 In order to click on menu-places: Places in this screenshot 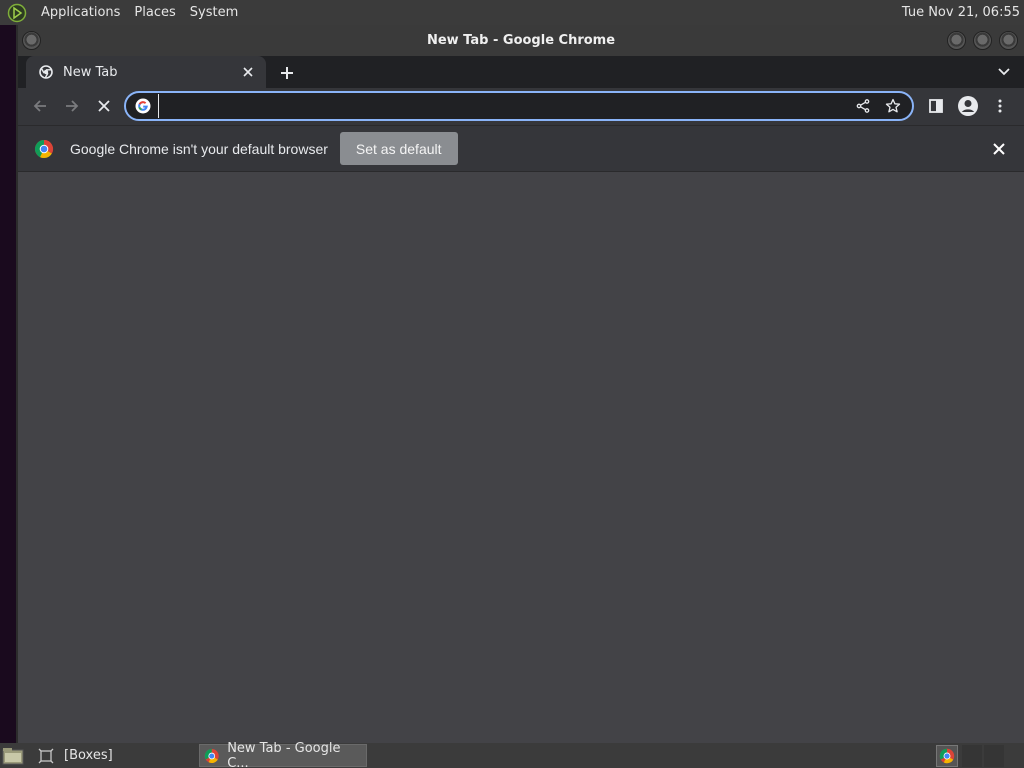, I will do `click(154, 12)`.